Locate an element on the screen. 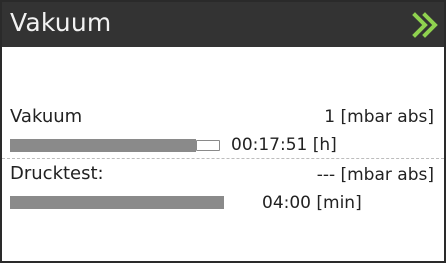 This screenshot has height=263, width=446. vacuum-progress-remaining is located at coordinates (208, 145).